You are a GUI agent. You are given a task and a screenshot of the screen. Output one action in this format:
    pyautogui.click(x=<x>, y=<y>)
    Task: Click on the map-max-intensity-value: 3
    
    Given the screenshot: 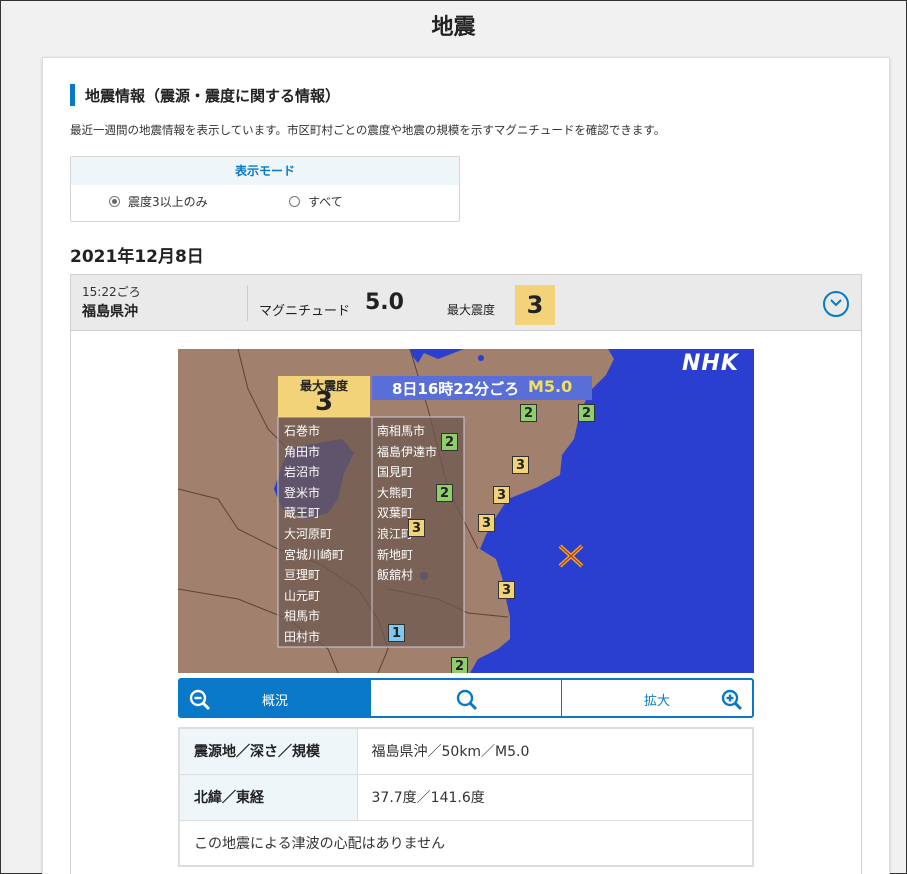 What is the action you would take?
    pyautogui.click(x=324, y=402)
    